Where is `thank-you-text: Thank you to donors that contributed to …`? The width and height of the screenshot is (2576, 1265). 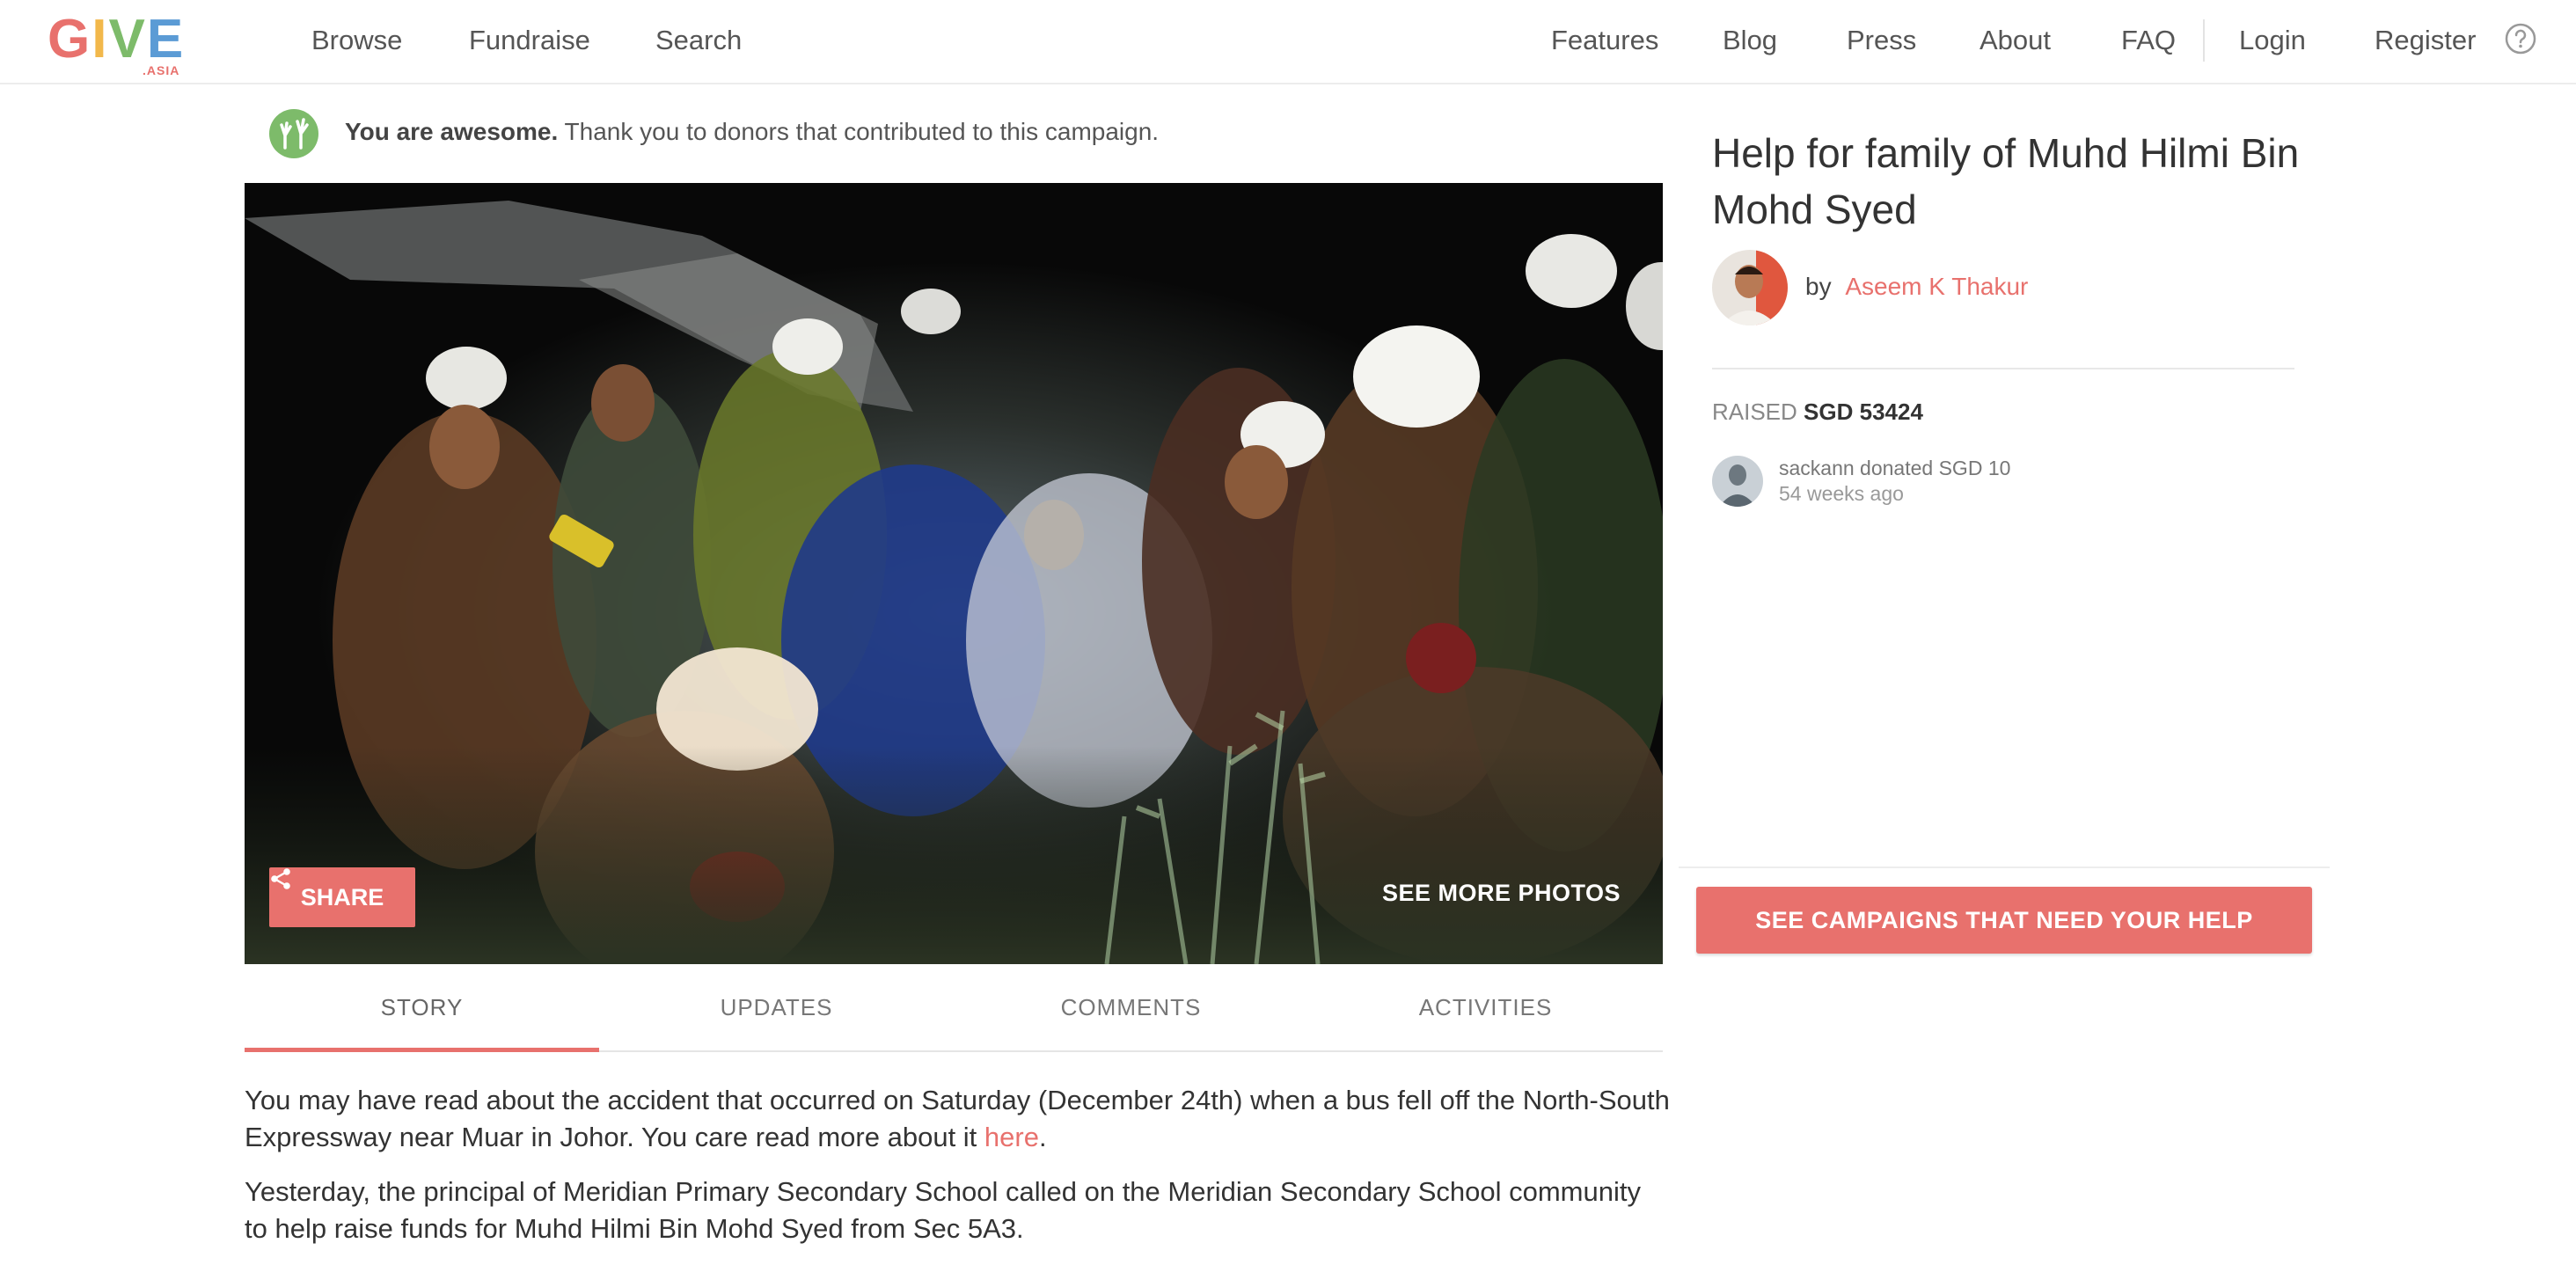 thank-you-text: Thank you to donors that contributed to … is located at coordinates (862, 131).